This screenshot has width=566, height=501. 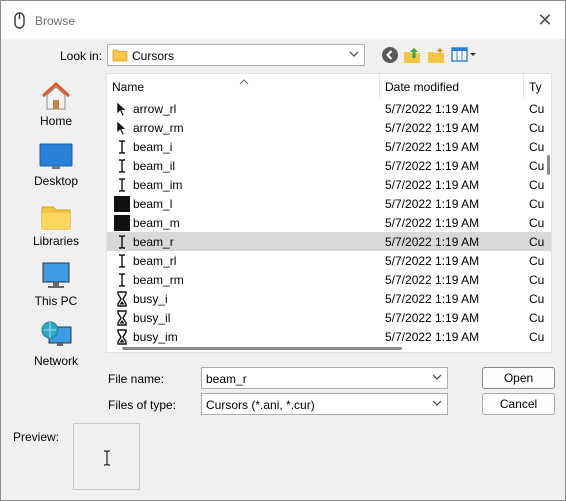 I want to click on view-menu-icon, so click(x=464, y=56).